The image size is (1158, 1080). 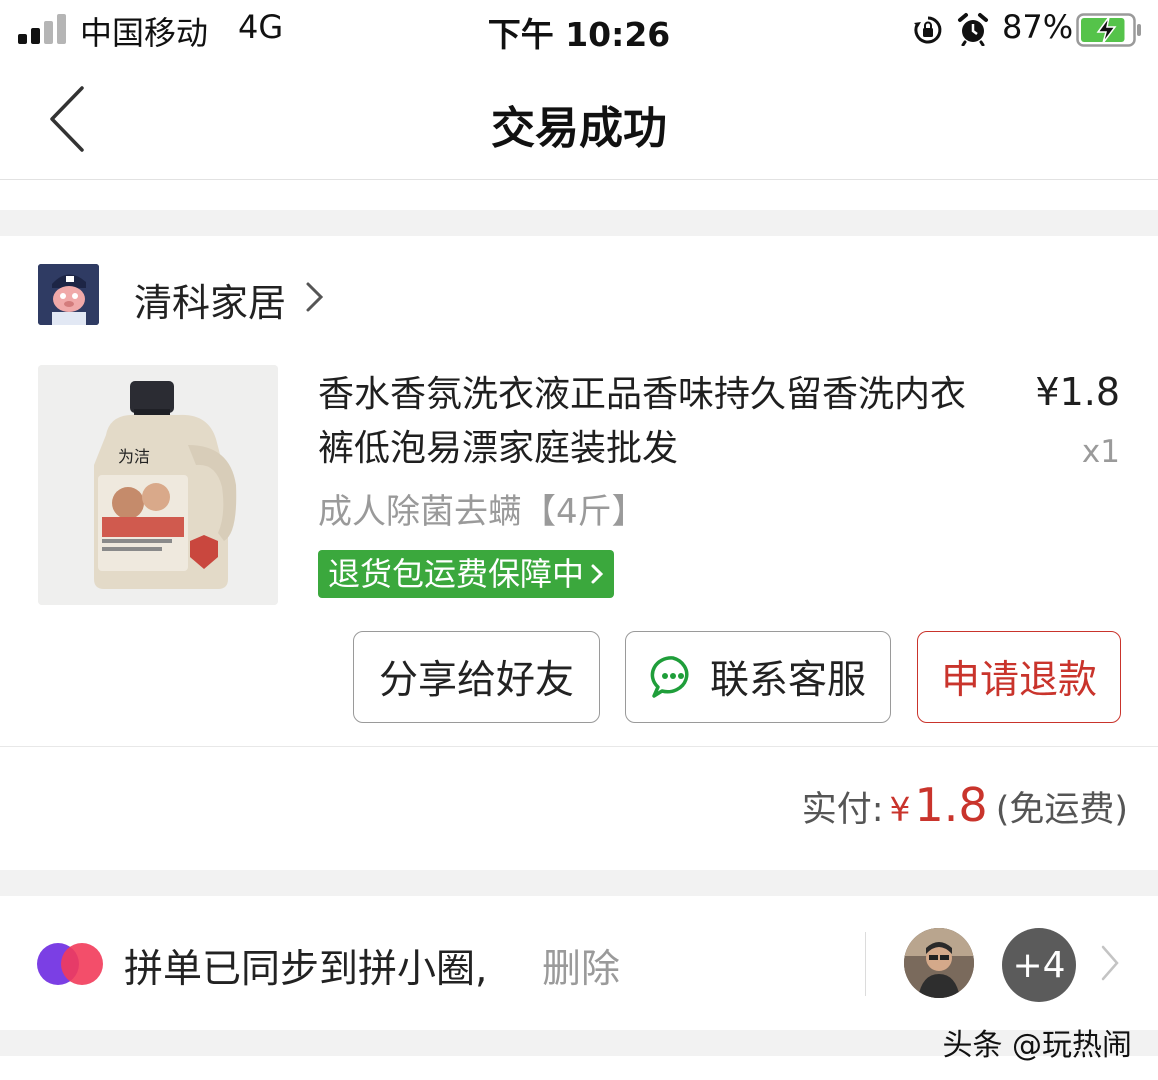 What do you see at coordinates (939, 963) in the screenshot?
I see `member-avatar` at bounding box center [939, 963].